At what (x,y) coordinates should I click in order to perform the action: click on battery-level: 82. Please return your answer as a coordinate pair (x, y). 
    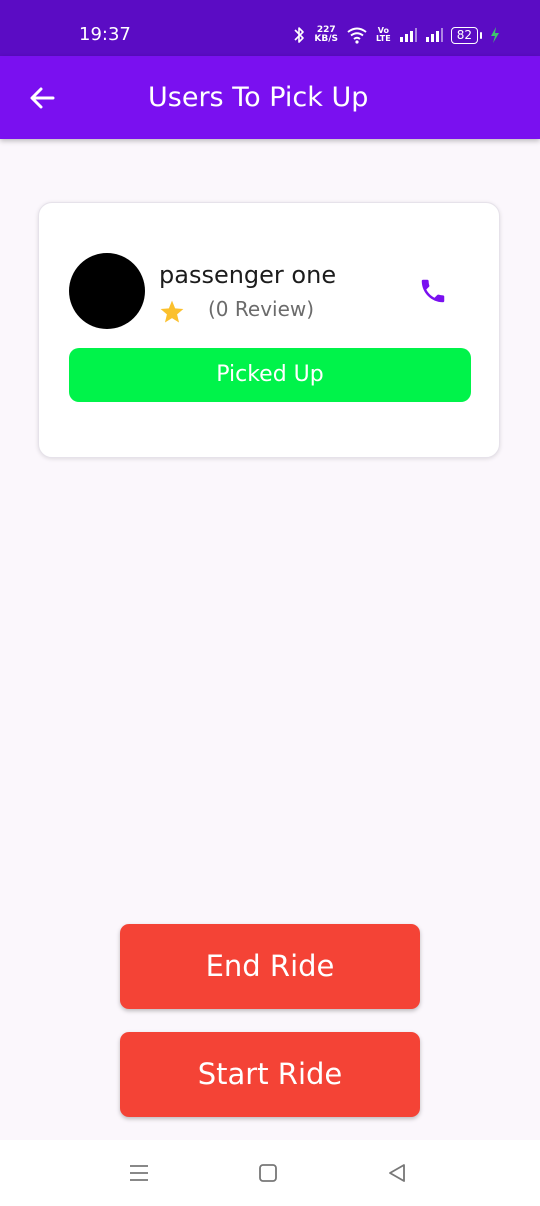
    Looking at the image, I should click on (464, 35).